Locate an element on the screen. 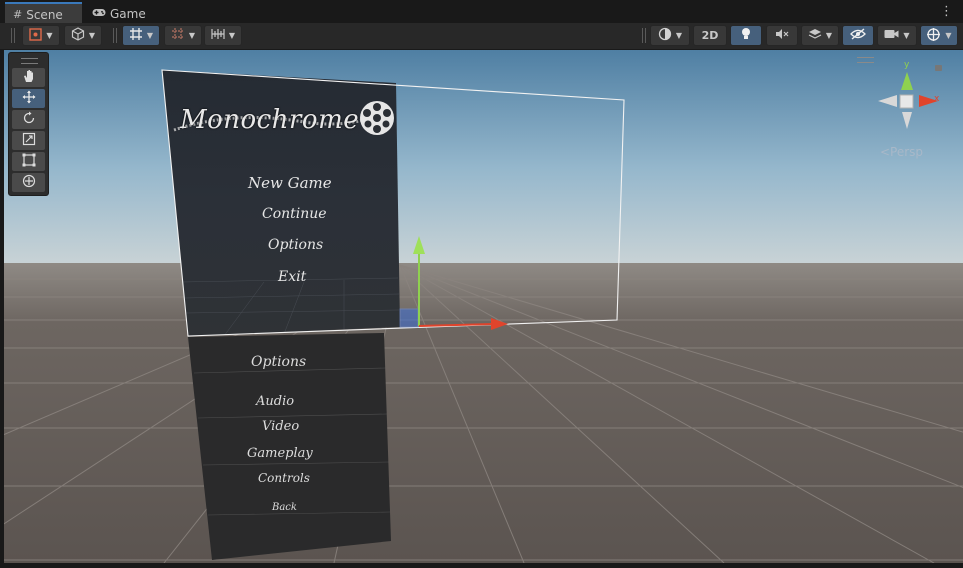  menu-item-continue: Continue is located at coordinates (294, 214).